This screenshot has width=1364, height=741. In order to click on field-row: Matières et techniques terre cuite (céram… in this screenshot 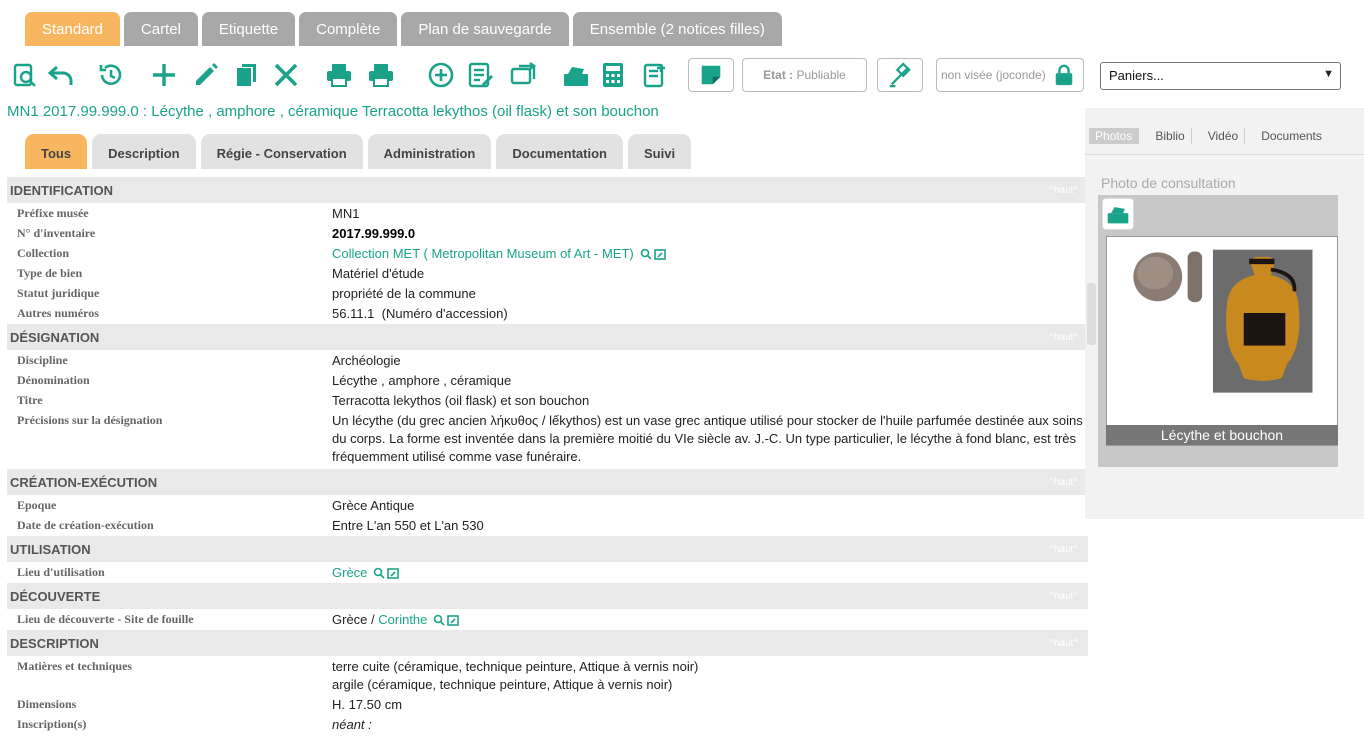, I will do `click(358, 675)`.